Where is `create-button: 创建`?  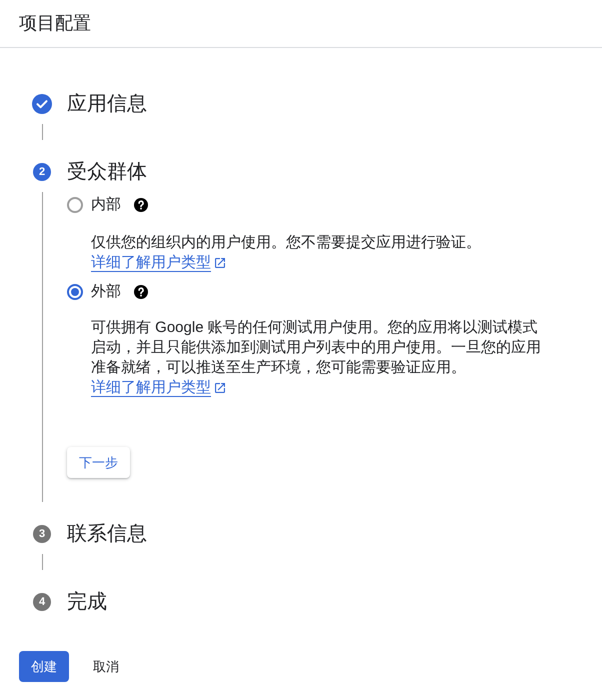
create-button: 创建 is located at coordinates (44, 666).